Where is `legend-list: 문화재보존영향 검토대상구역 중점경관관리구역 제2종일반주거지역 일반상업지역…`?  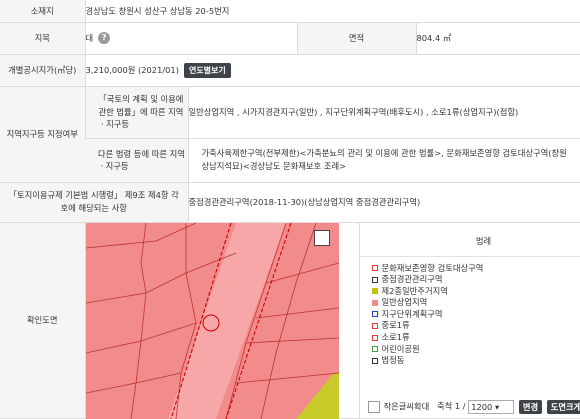 legend-list: 문화재보존영향 검토대상구역 중점경관관리구역 제2종일반주거지역 일반상업지역… is located at coordinates (428, 315).